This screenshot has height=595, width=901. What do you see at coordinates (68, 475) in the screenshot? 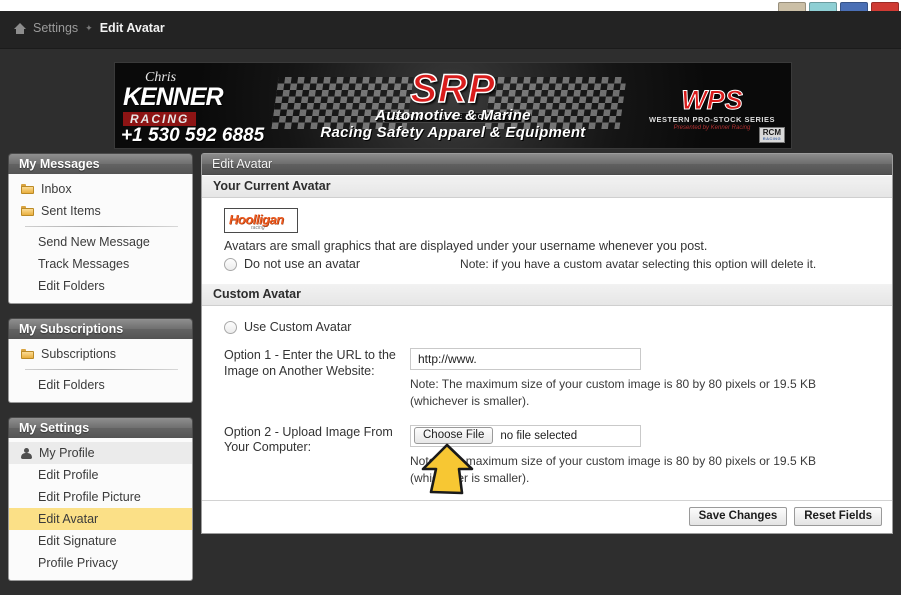
I see `sidebar-item-label: Edit Profile` at bounding box center [68, 475].